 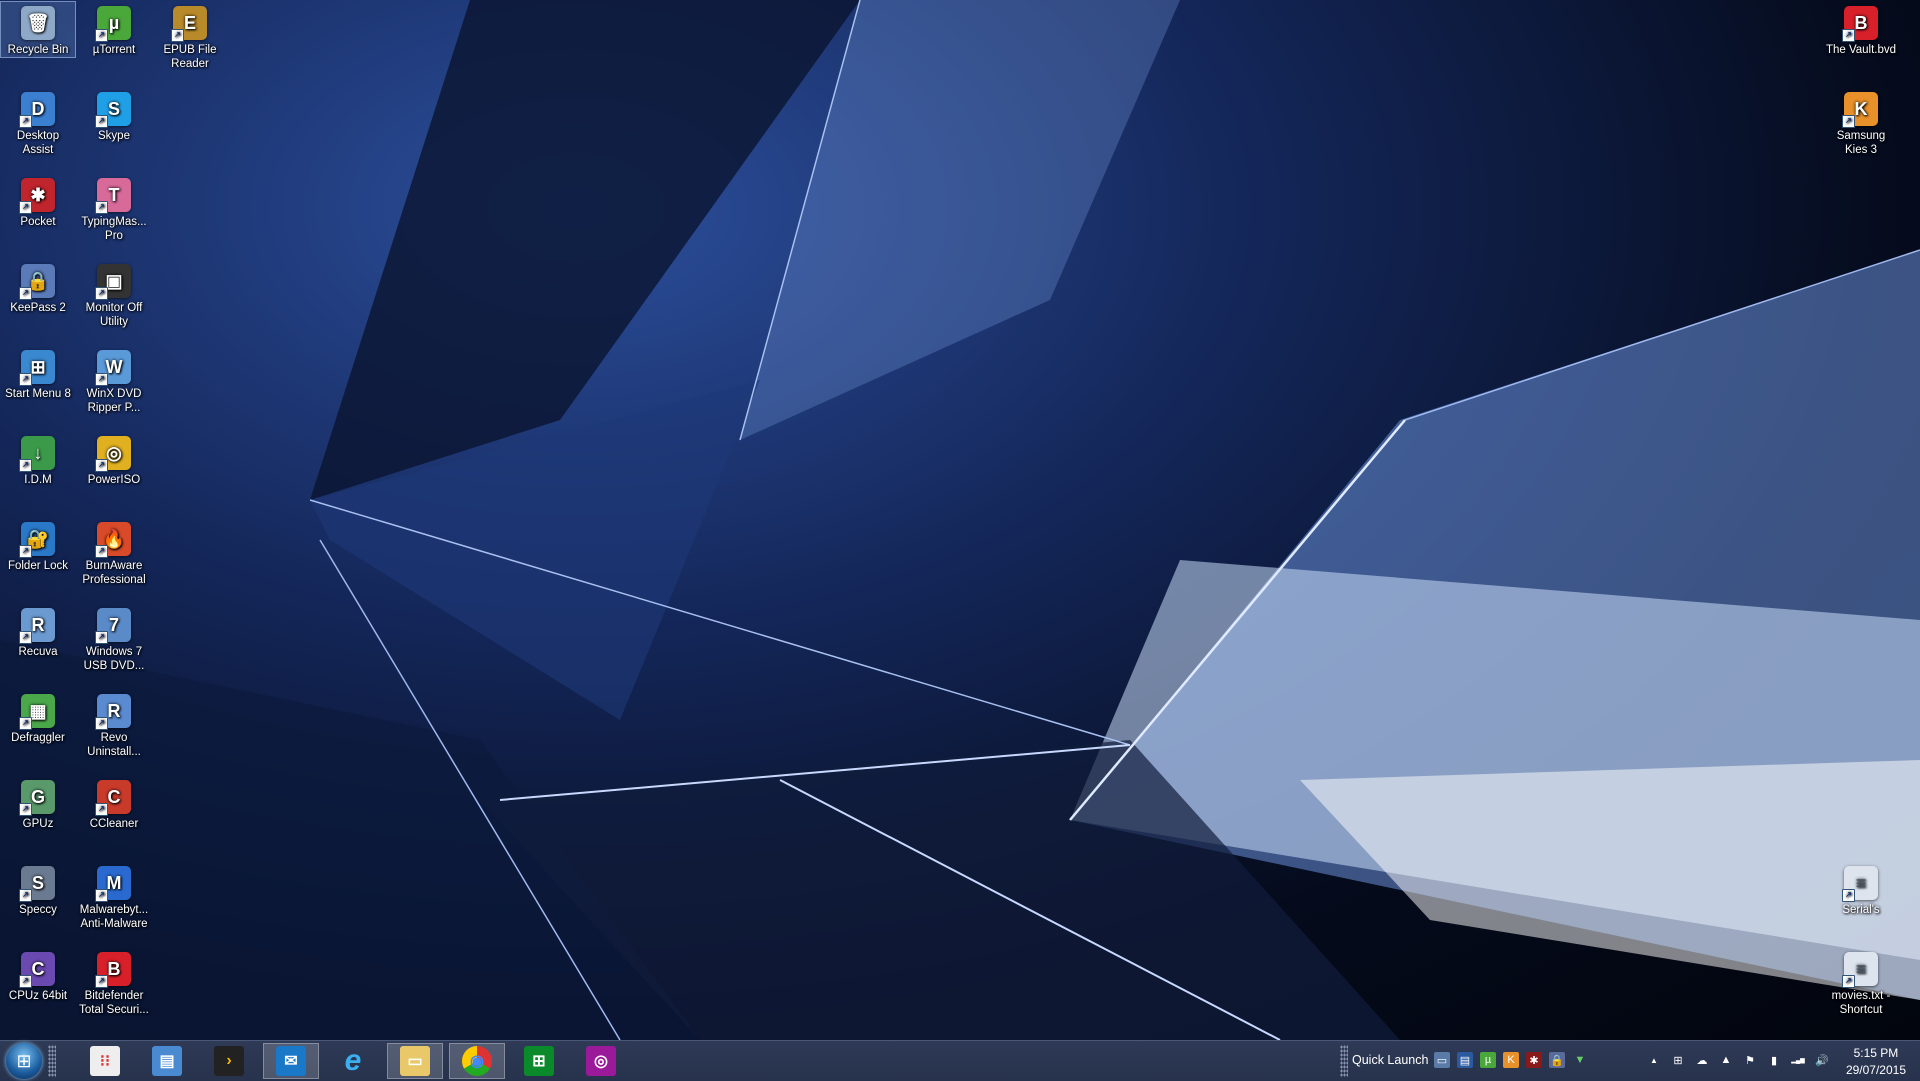 What do you see at coordinates (37, 454) in the screenshot?
I see `idm-icon: ↓ ↗` at bounding box center [37, 454].